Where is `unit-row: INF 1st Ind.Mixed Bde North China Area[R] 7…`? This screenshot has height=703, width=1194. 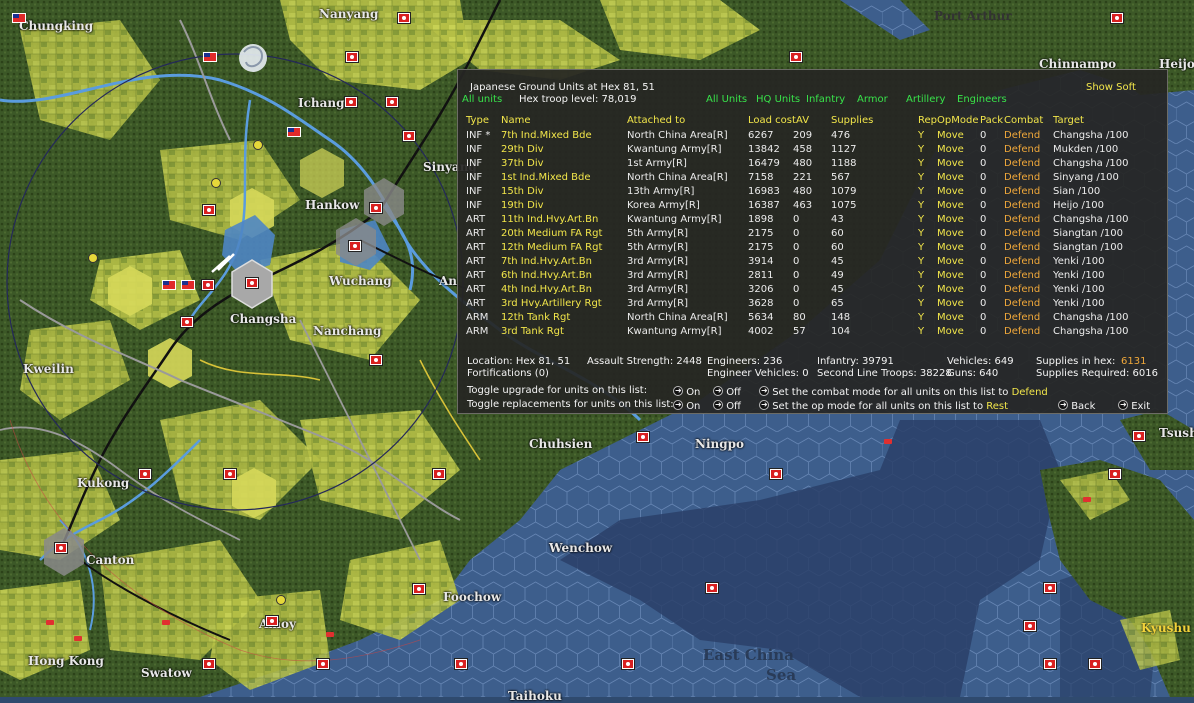
unit-row: INF 1st Ind.Mixed Bde North China Area[R] 7… is located at coordinates (808, 178).